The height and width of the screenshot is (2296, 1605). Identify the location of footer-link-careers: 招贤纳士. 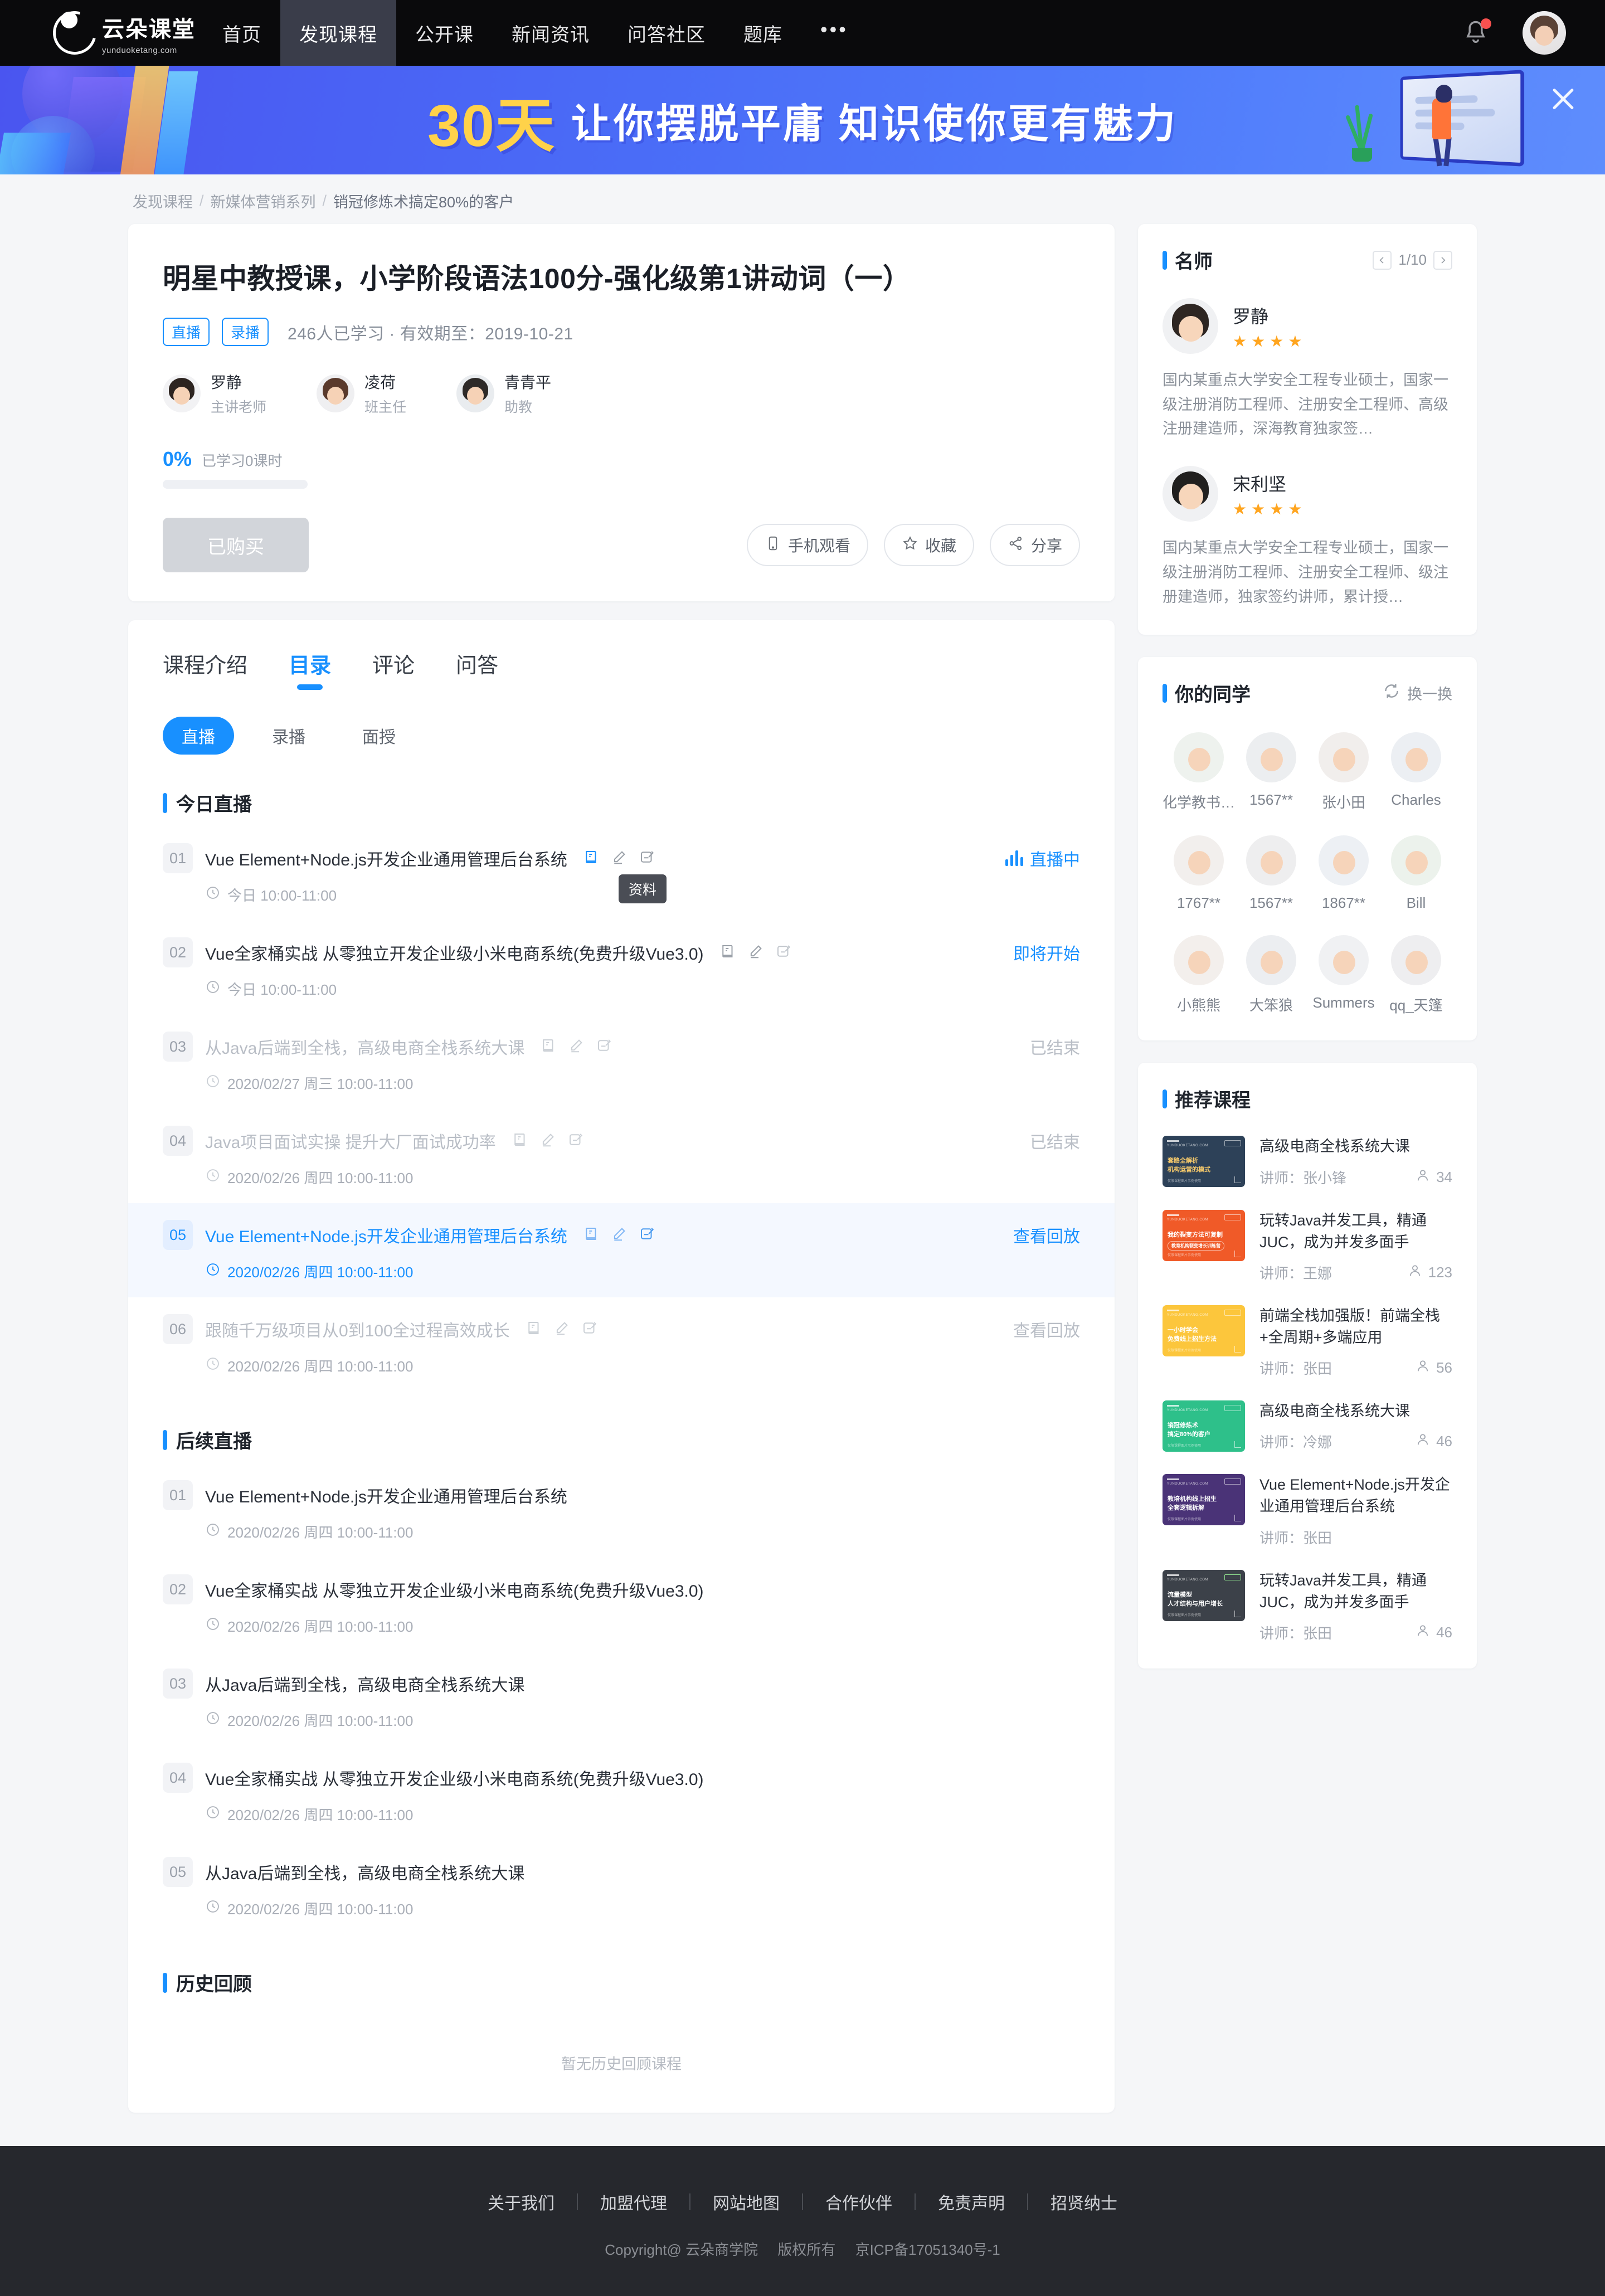
(1084, 2202).